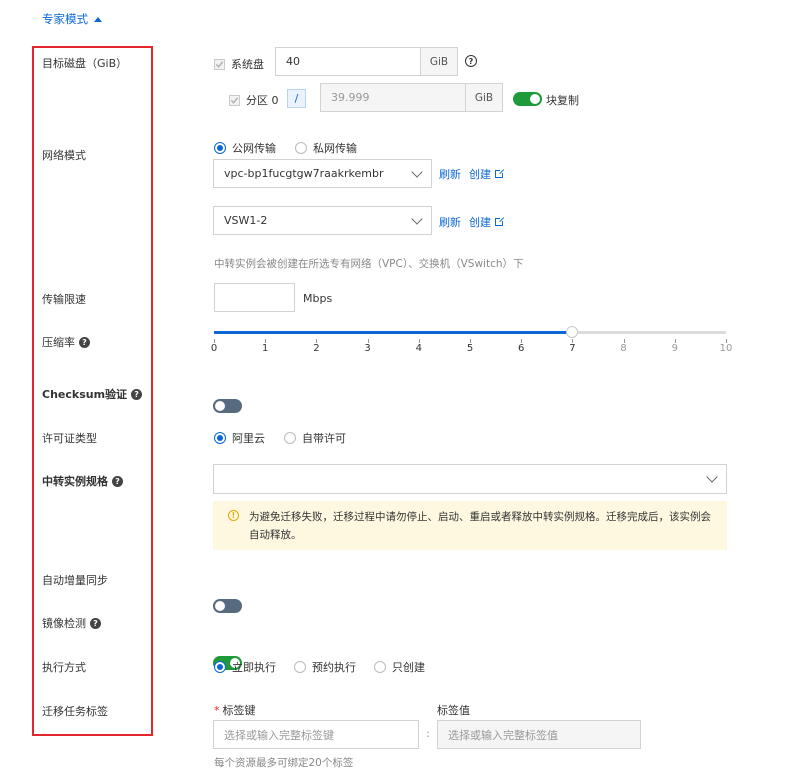  Describe the element at coordinates (369, 264) in the screenshot. I see `network-hint: 中转实例会被创建在所选专有网络（VPC）、交换机（VSwitch）下` at that location.